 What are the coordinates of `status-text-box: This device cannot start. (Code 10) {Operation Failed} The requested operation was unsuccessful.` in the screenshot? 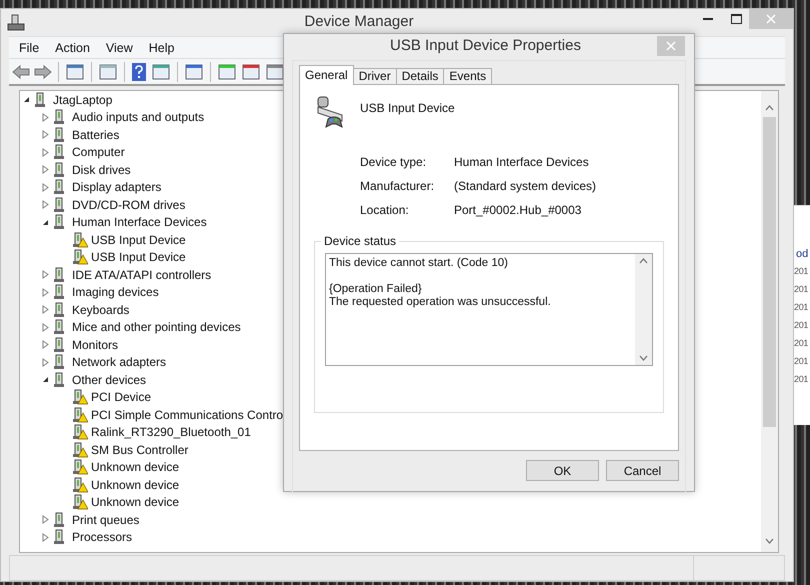 It's located at (489, 309).